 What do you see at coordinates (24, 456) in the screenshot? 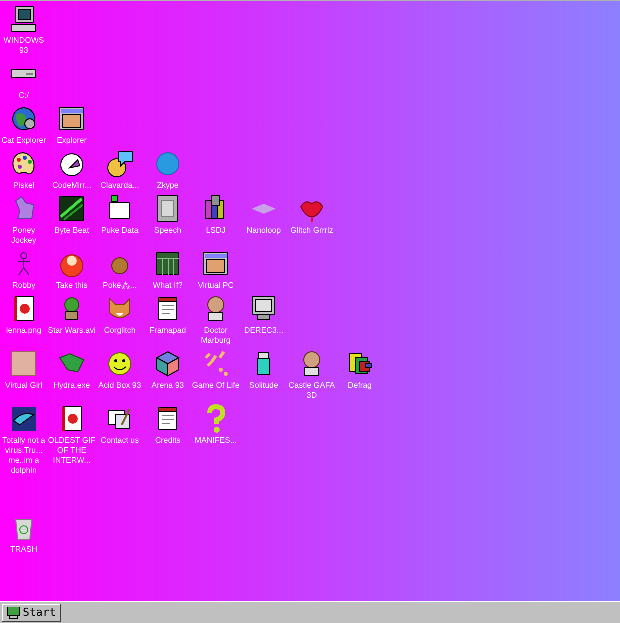
I see `icon-label: Totally not a virus.Tru... me..im a dolphin` at bounding box center [24, 456].